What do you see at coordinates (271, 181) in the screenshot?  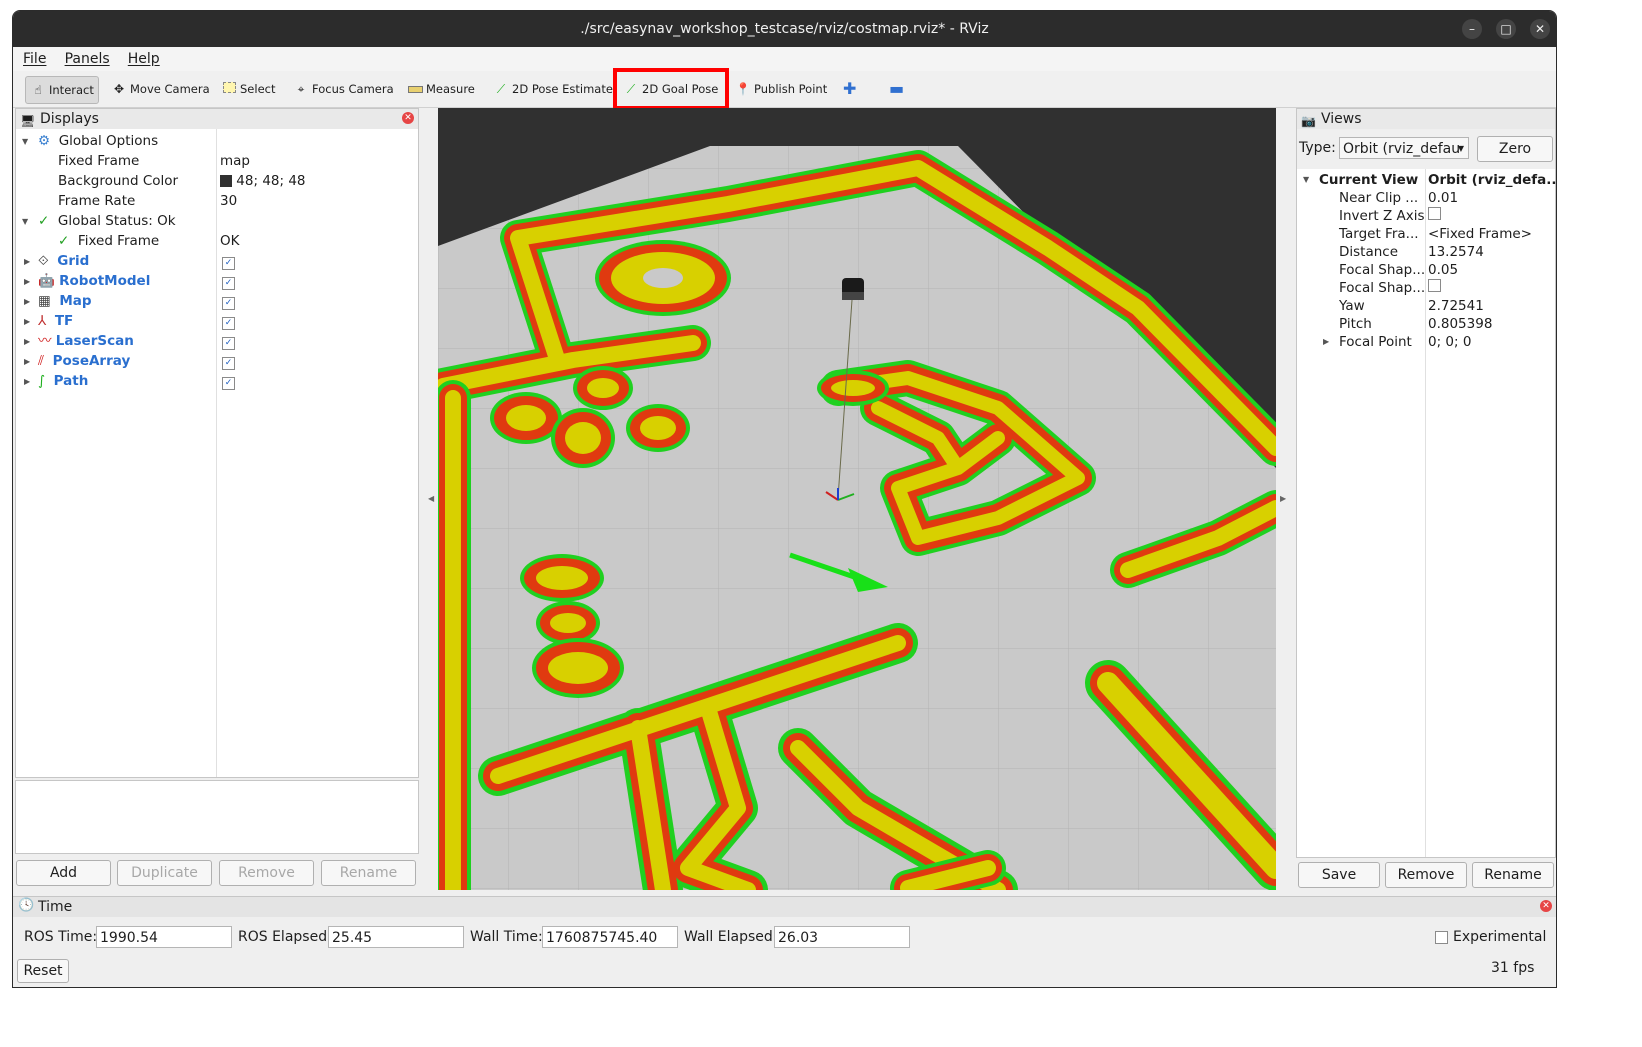 I see `background-color-text: 48; 48; 48` at bounding box center [271, 181].